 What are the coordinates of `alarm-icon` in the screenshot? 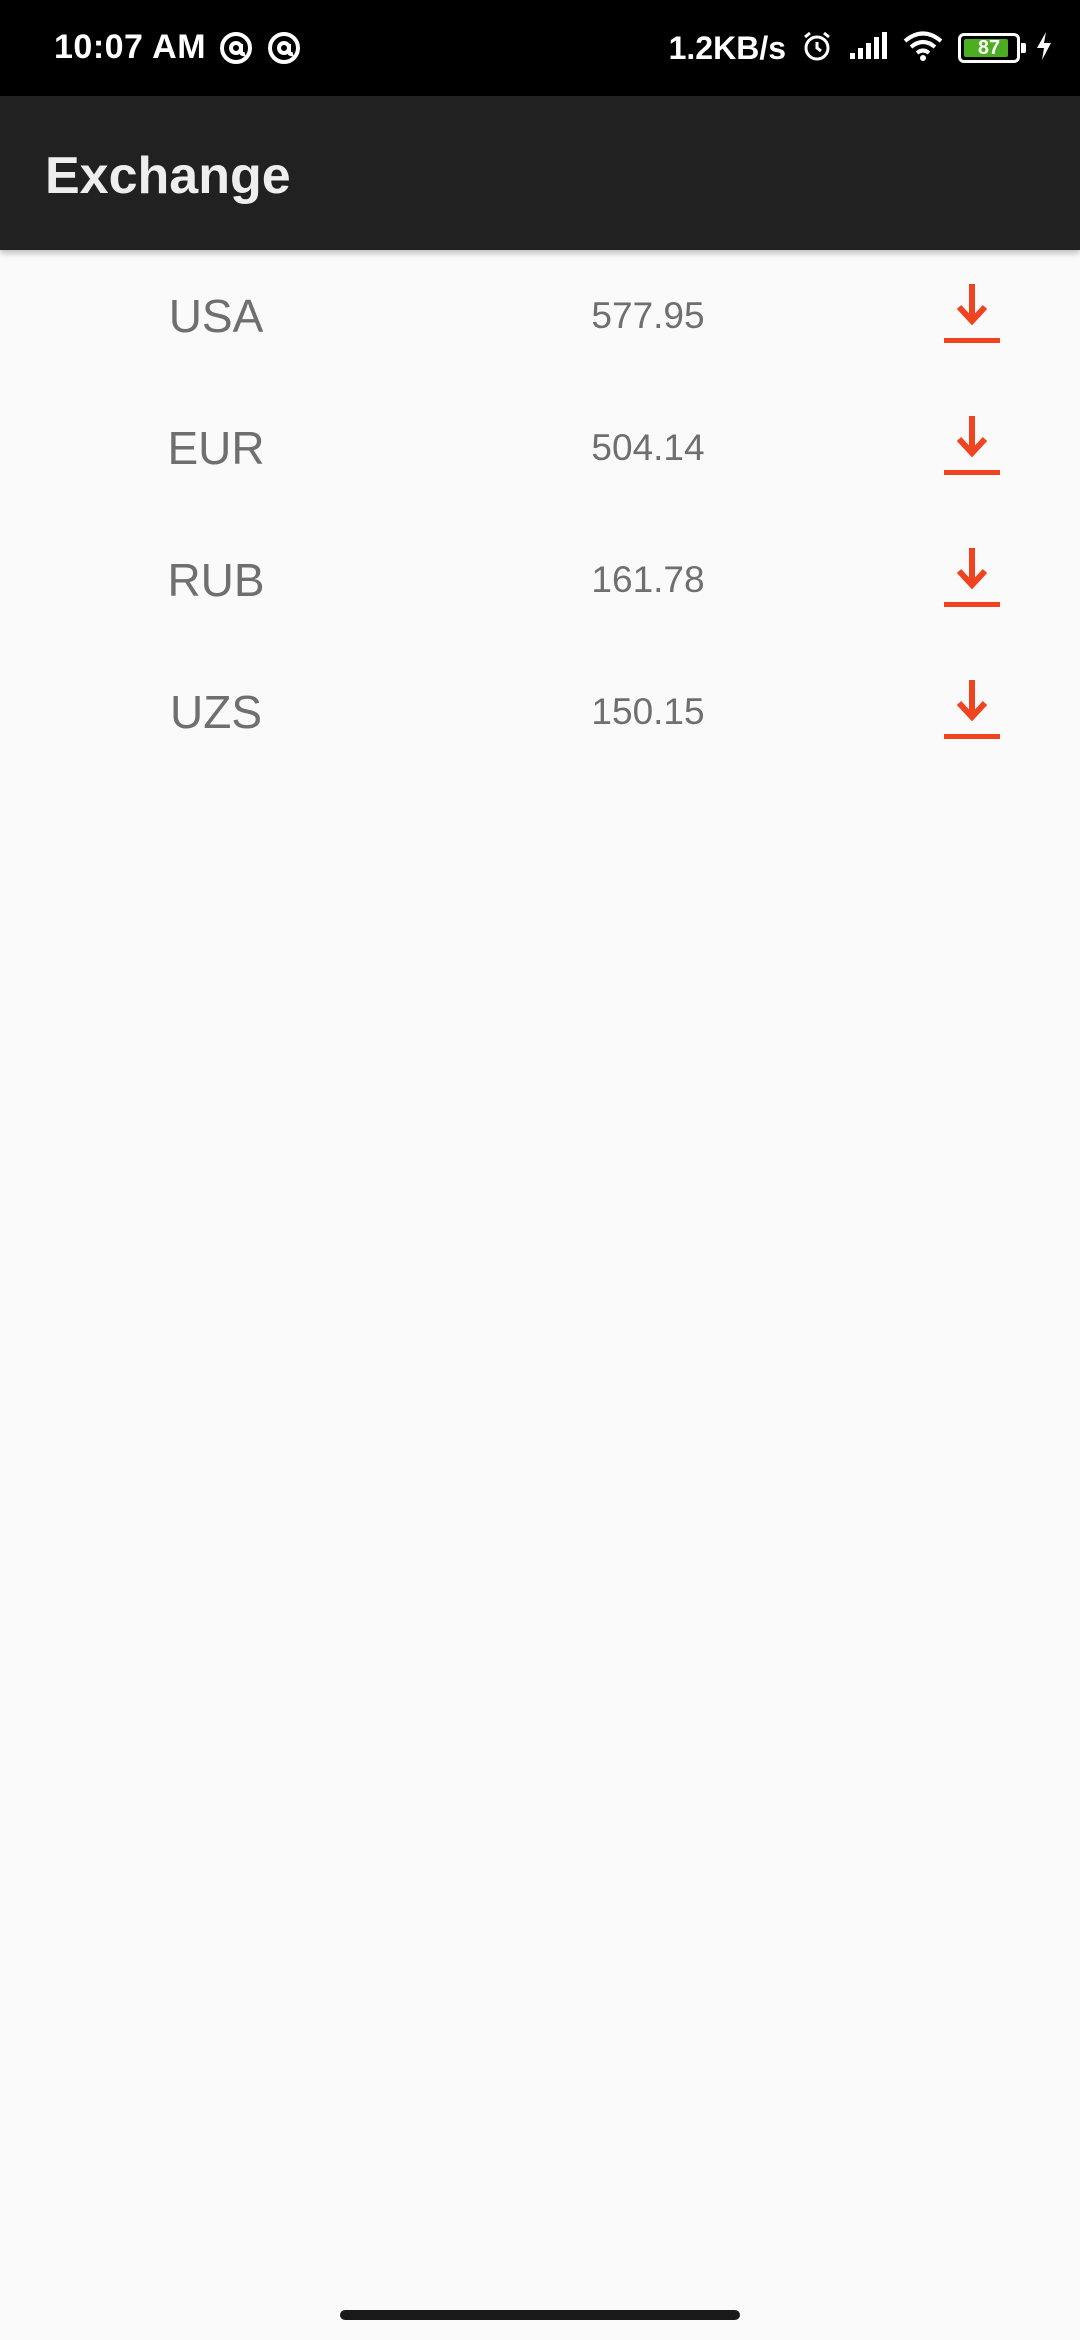 It's located at (817, 48).